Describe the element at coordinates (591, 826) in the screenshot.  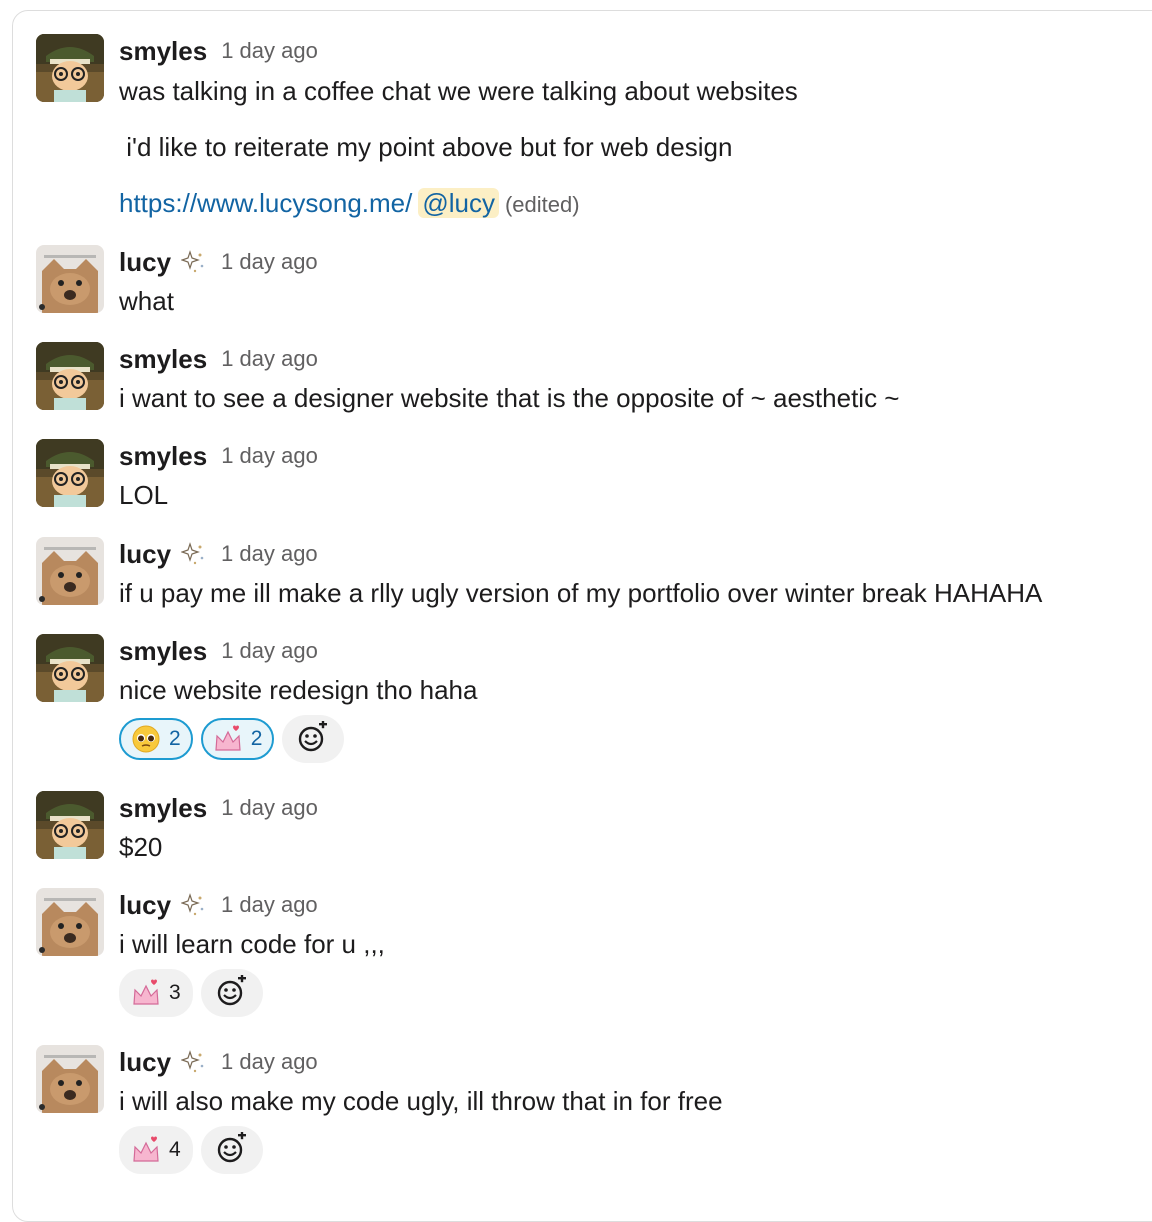
I see `message-item: smyles 1 day ago $20` at that location.